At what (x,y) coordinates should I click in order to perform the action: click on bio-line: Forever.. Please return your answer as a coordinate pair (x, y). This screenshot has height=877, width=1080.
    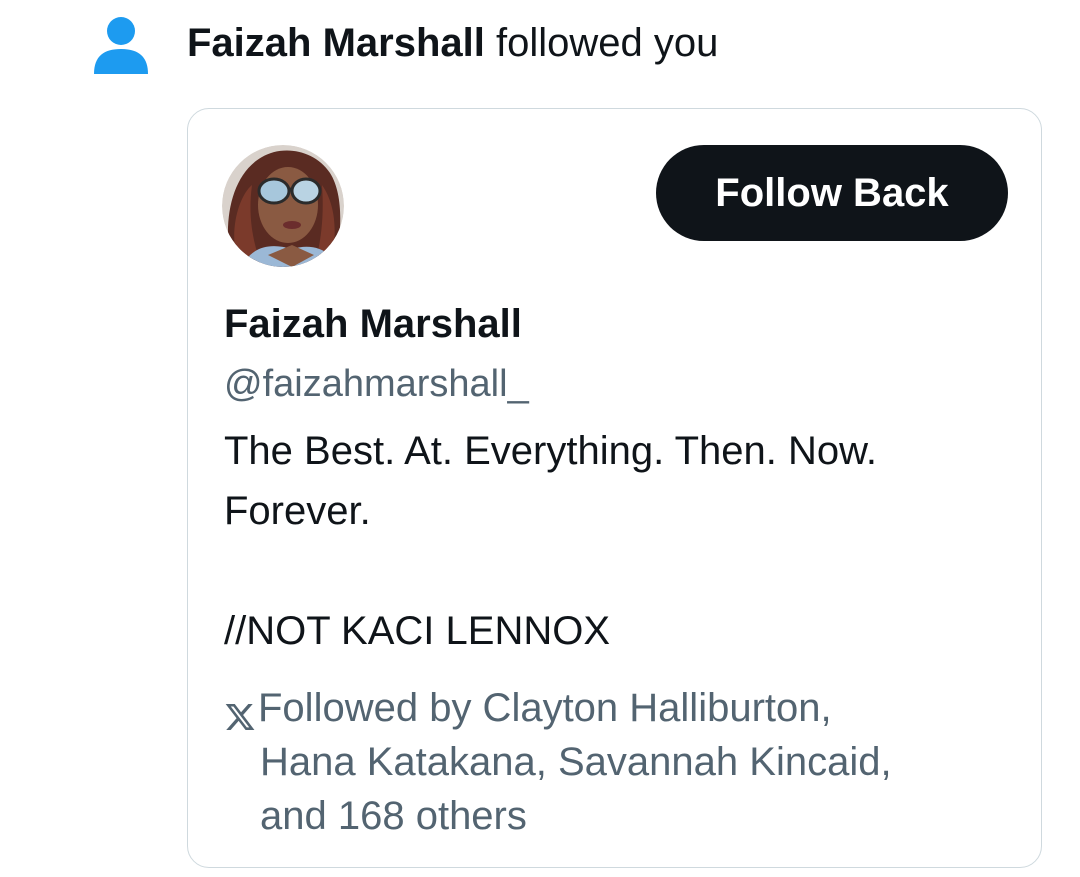
    Looking at the image, I should click on (297, 511).